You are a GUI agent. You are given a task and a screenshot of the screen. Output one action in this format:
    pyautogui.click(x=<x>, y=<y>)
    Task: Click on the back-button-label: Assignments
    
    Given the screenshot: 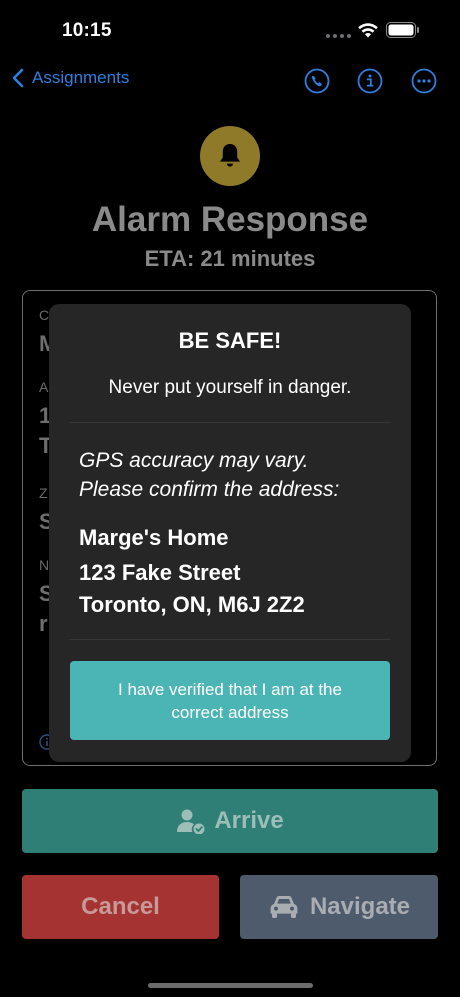 What is the action you would take?
    pyautogui.click(x=81, y=77)
    